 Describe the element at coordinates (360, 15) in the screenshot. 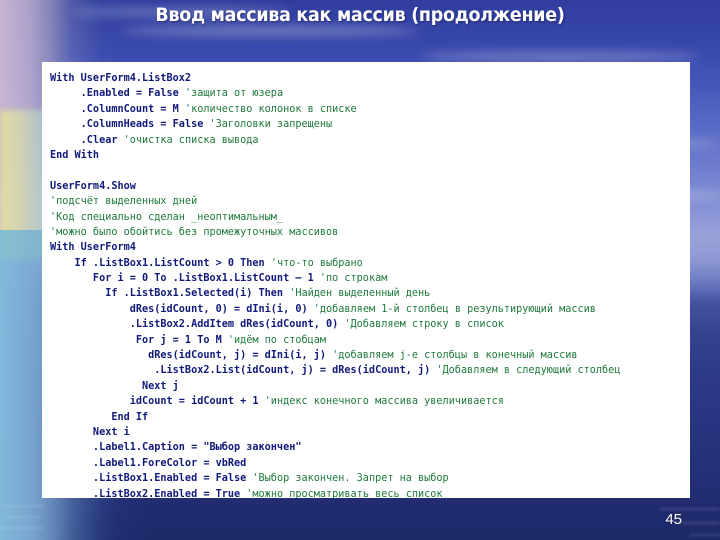

I see `page-title: Ввод массива как массив (продолжение)` at that location.